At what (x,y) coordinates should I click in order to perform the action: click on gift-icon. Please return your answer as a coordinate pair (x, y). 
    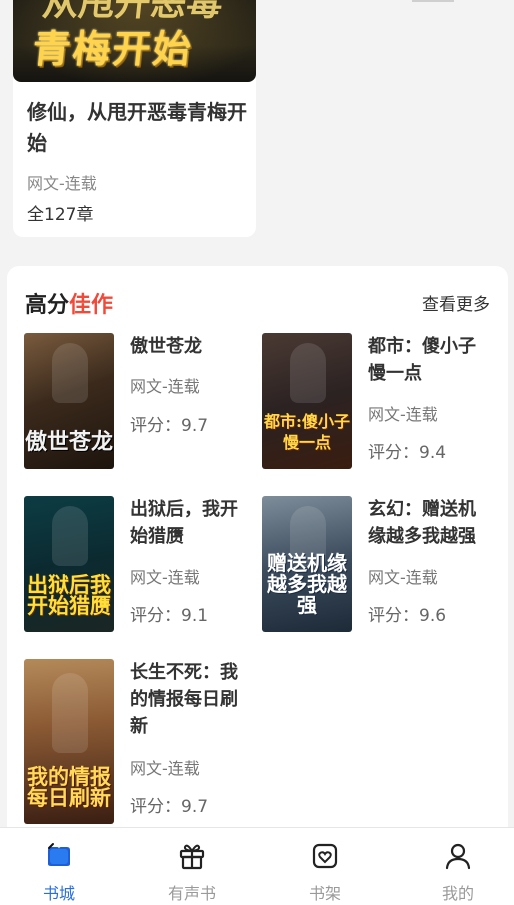
    Looking at the image, I should click on (192, 857).